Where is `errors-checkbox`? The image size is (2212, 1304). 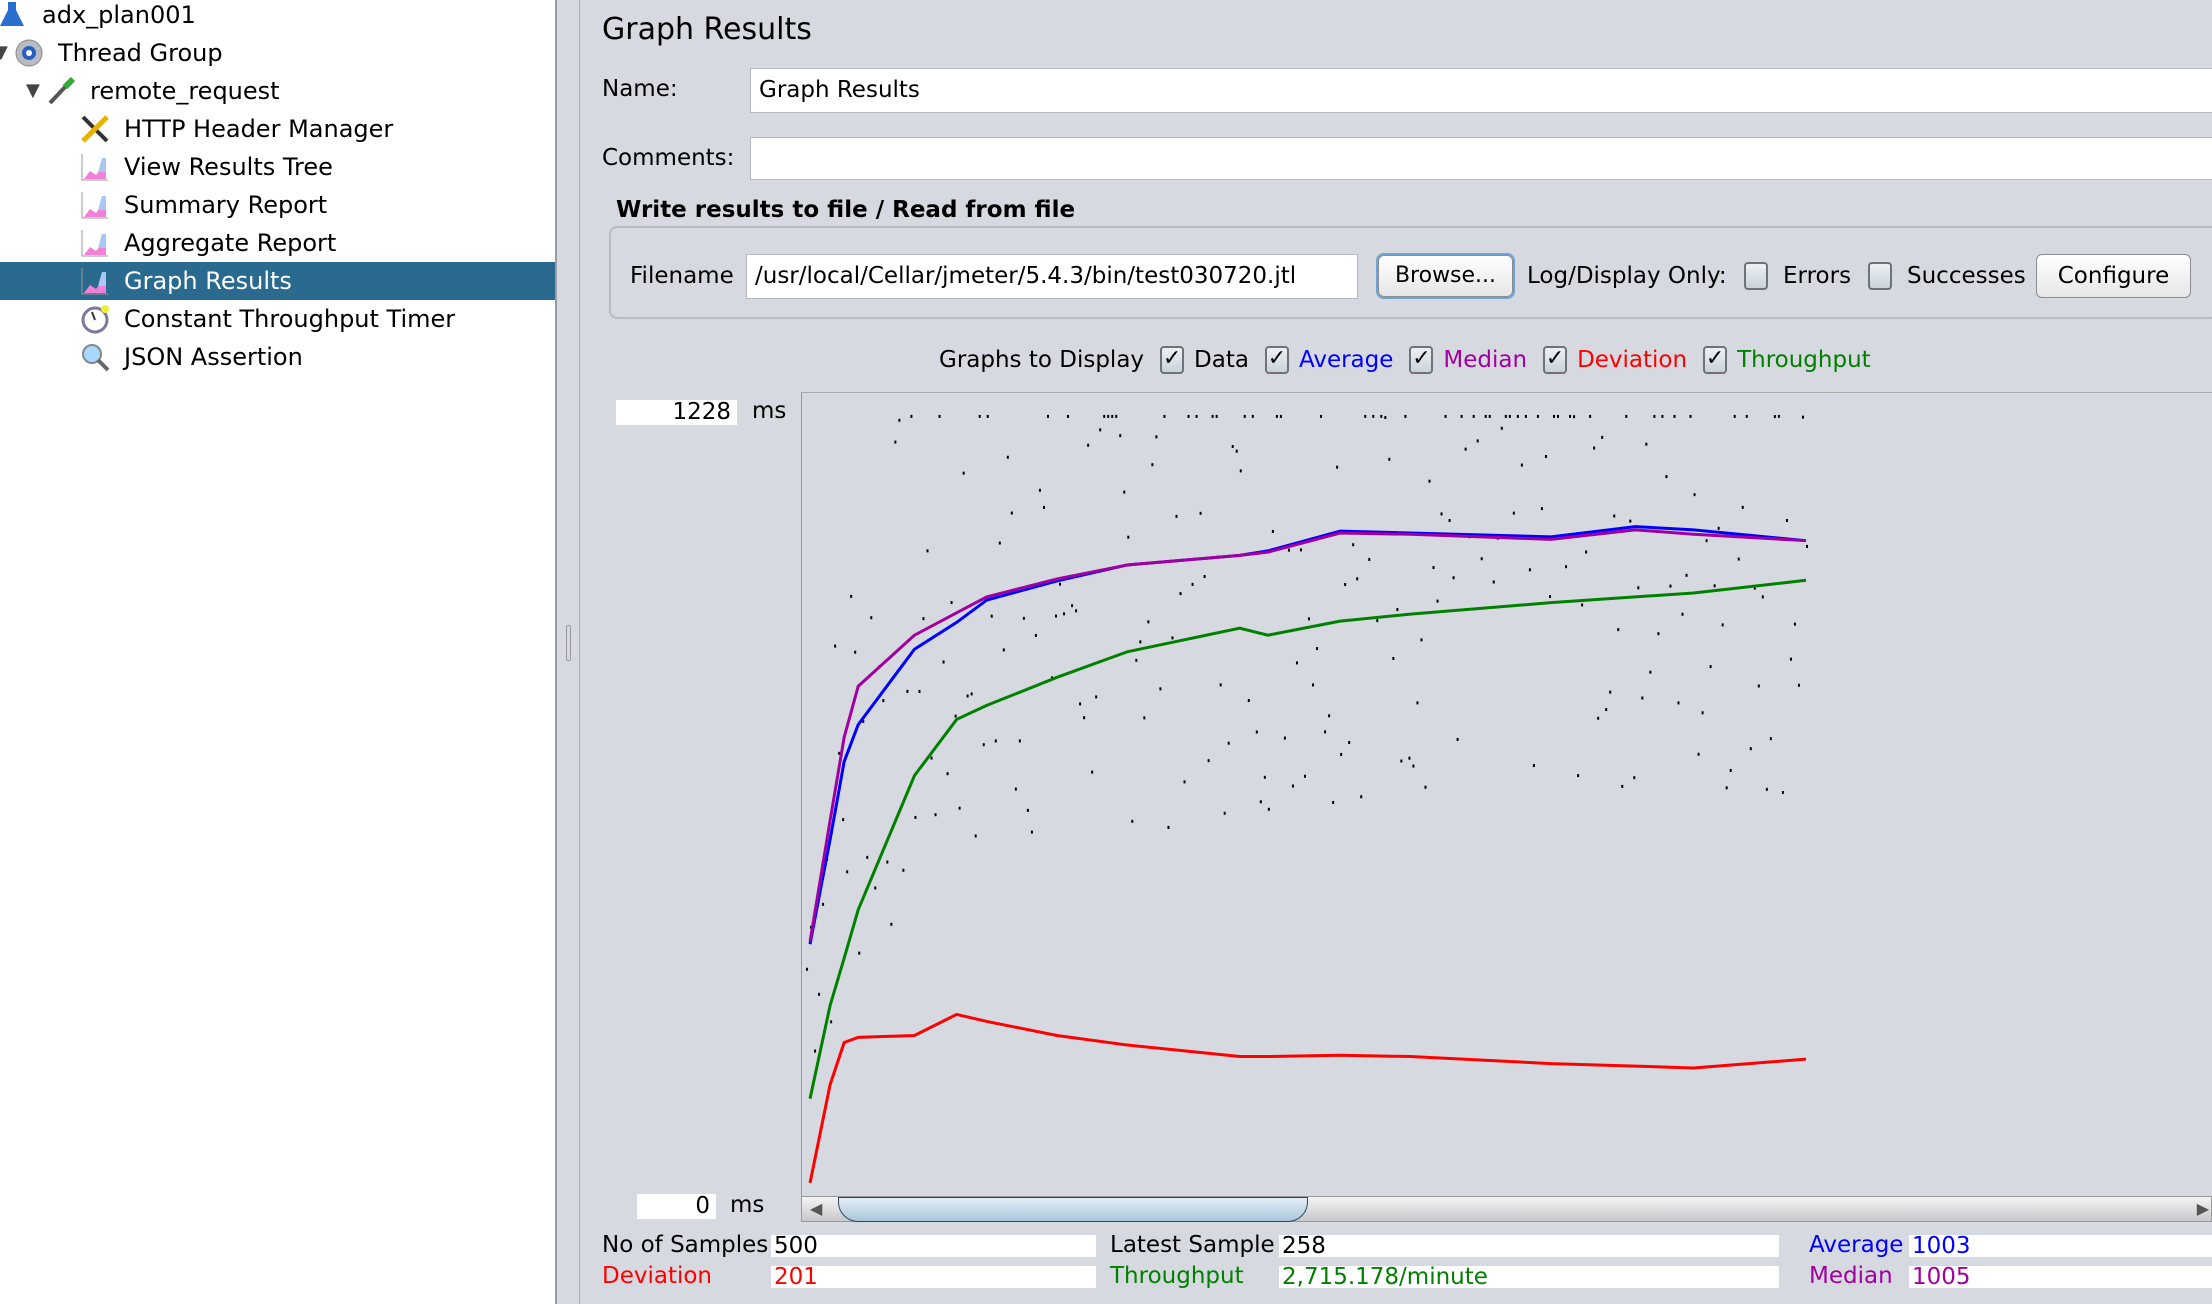
errors-checkbox is located at coordinates (1756, 276).